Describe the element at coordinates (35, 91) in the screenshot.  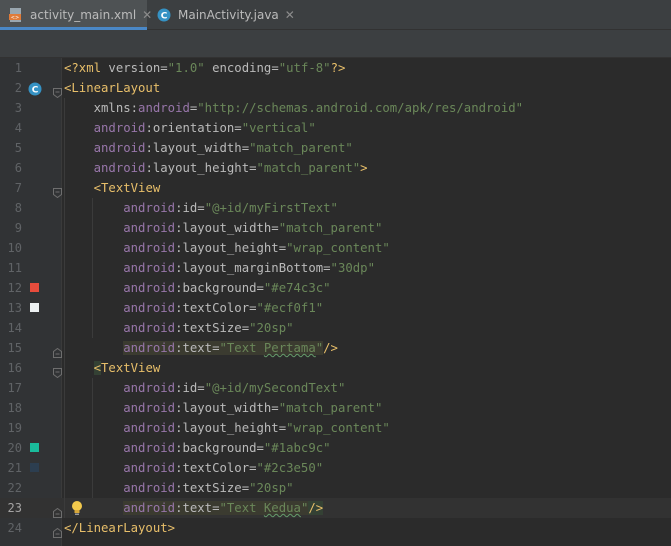
I see `svg-text: C` at that location.